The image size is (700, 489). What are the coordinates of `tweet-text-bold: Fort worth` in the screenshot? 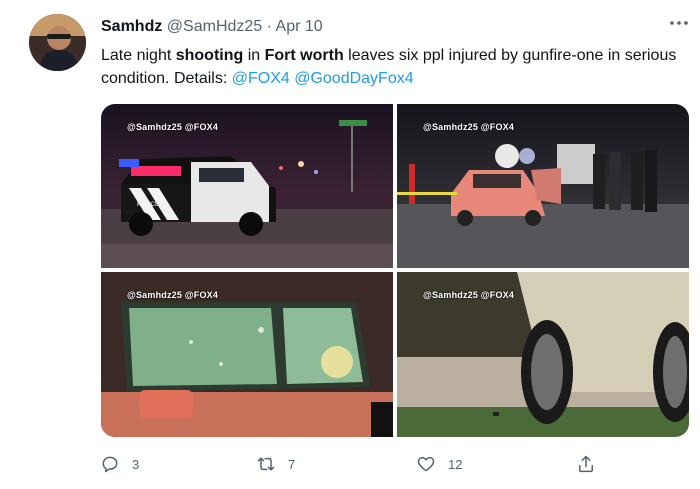 It's located at (304, 55).